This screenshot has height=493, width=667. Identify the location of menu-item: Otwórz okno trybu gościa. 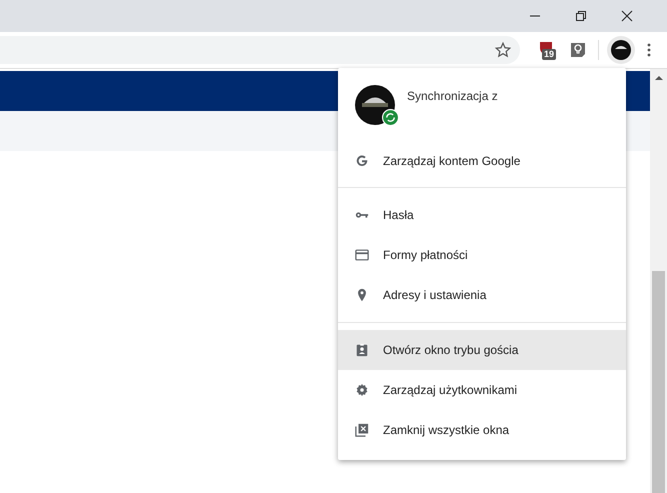
(482, 350).